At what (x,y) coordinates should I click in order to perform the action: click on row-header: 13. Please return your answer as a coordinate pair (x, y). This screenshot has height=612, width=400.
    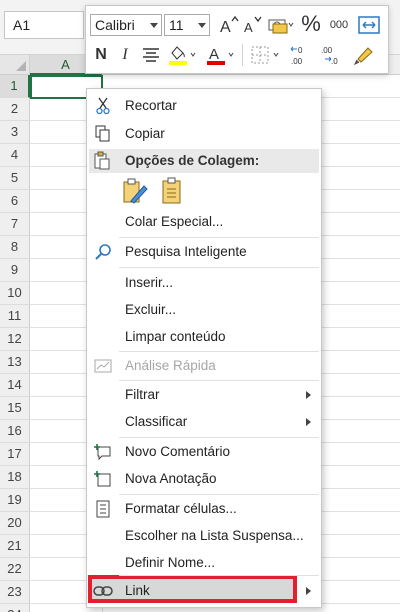
    Looking at the image, I should click on (15, 362).